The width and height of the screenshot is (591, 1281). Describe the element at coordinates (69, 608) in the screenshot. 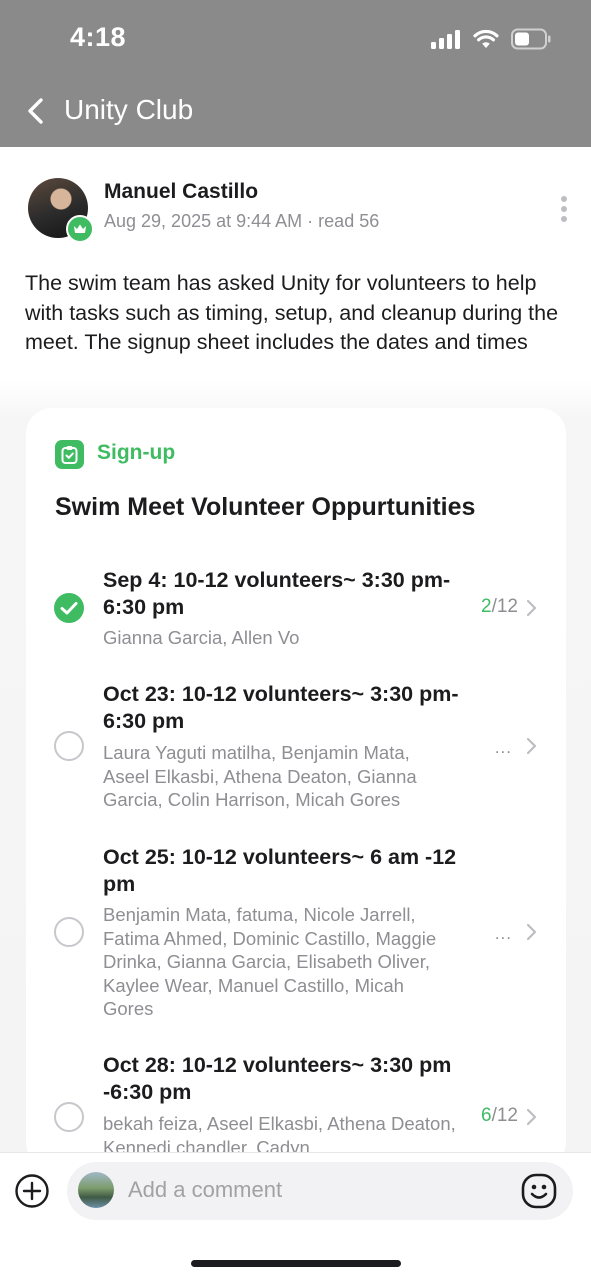

I see `checked-circle-icon` at that location.